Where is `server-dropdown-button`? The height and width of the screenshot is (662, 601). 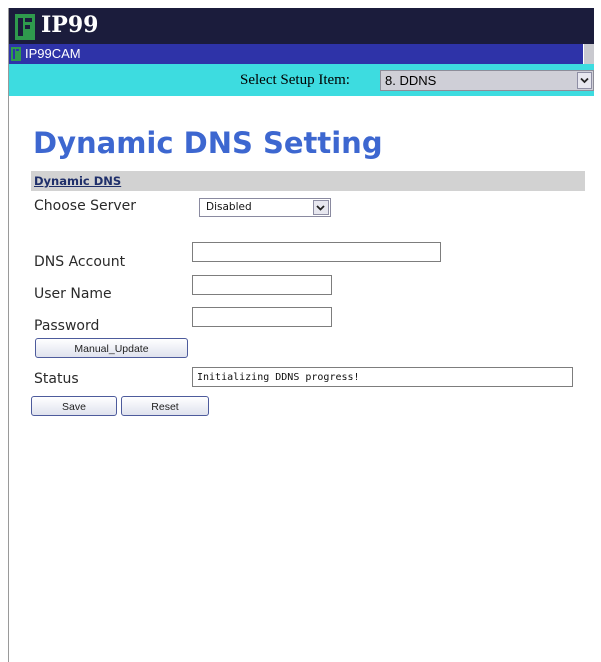 server-dropdown-button is located at coordinates (321, 207).